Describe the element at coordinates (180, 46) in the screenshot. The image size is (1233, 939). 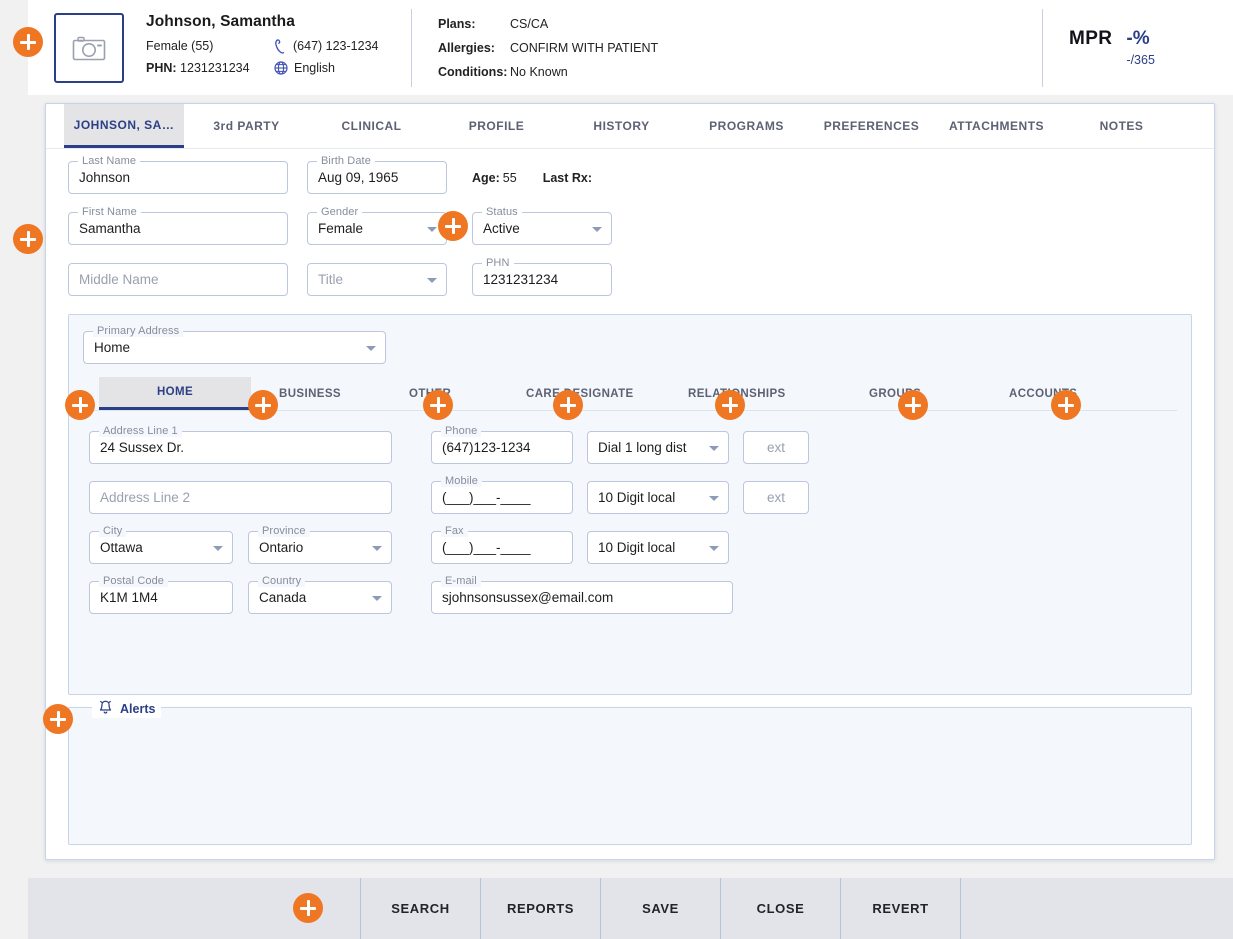
I see `patient-gender-age: Female (55)` at that location.